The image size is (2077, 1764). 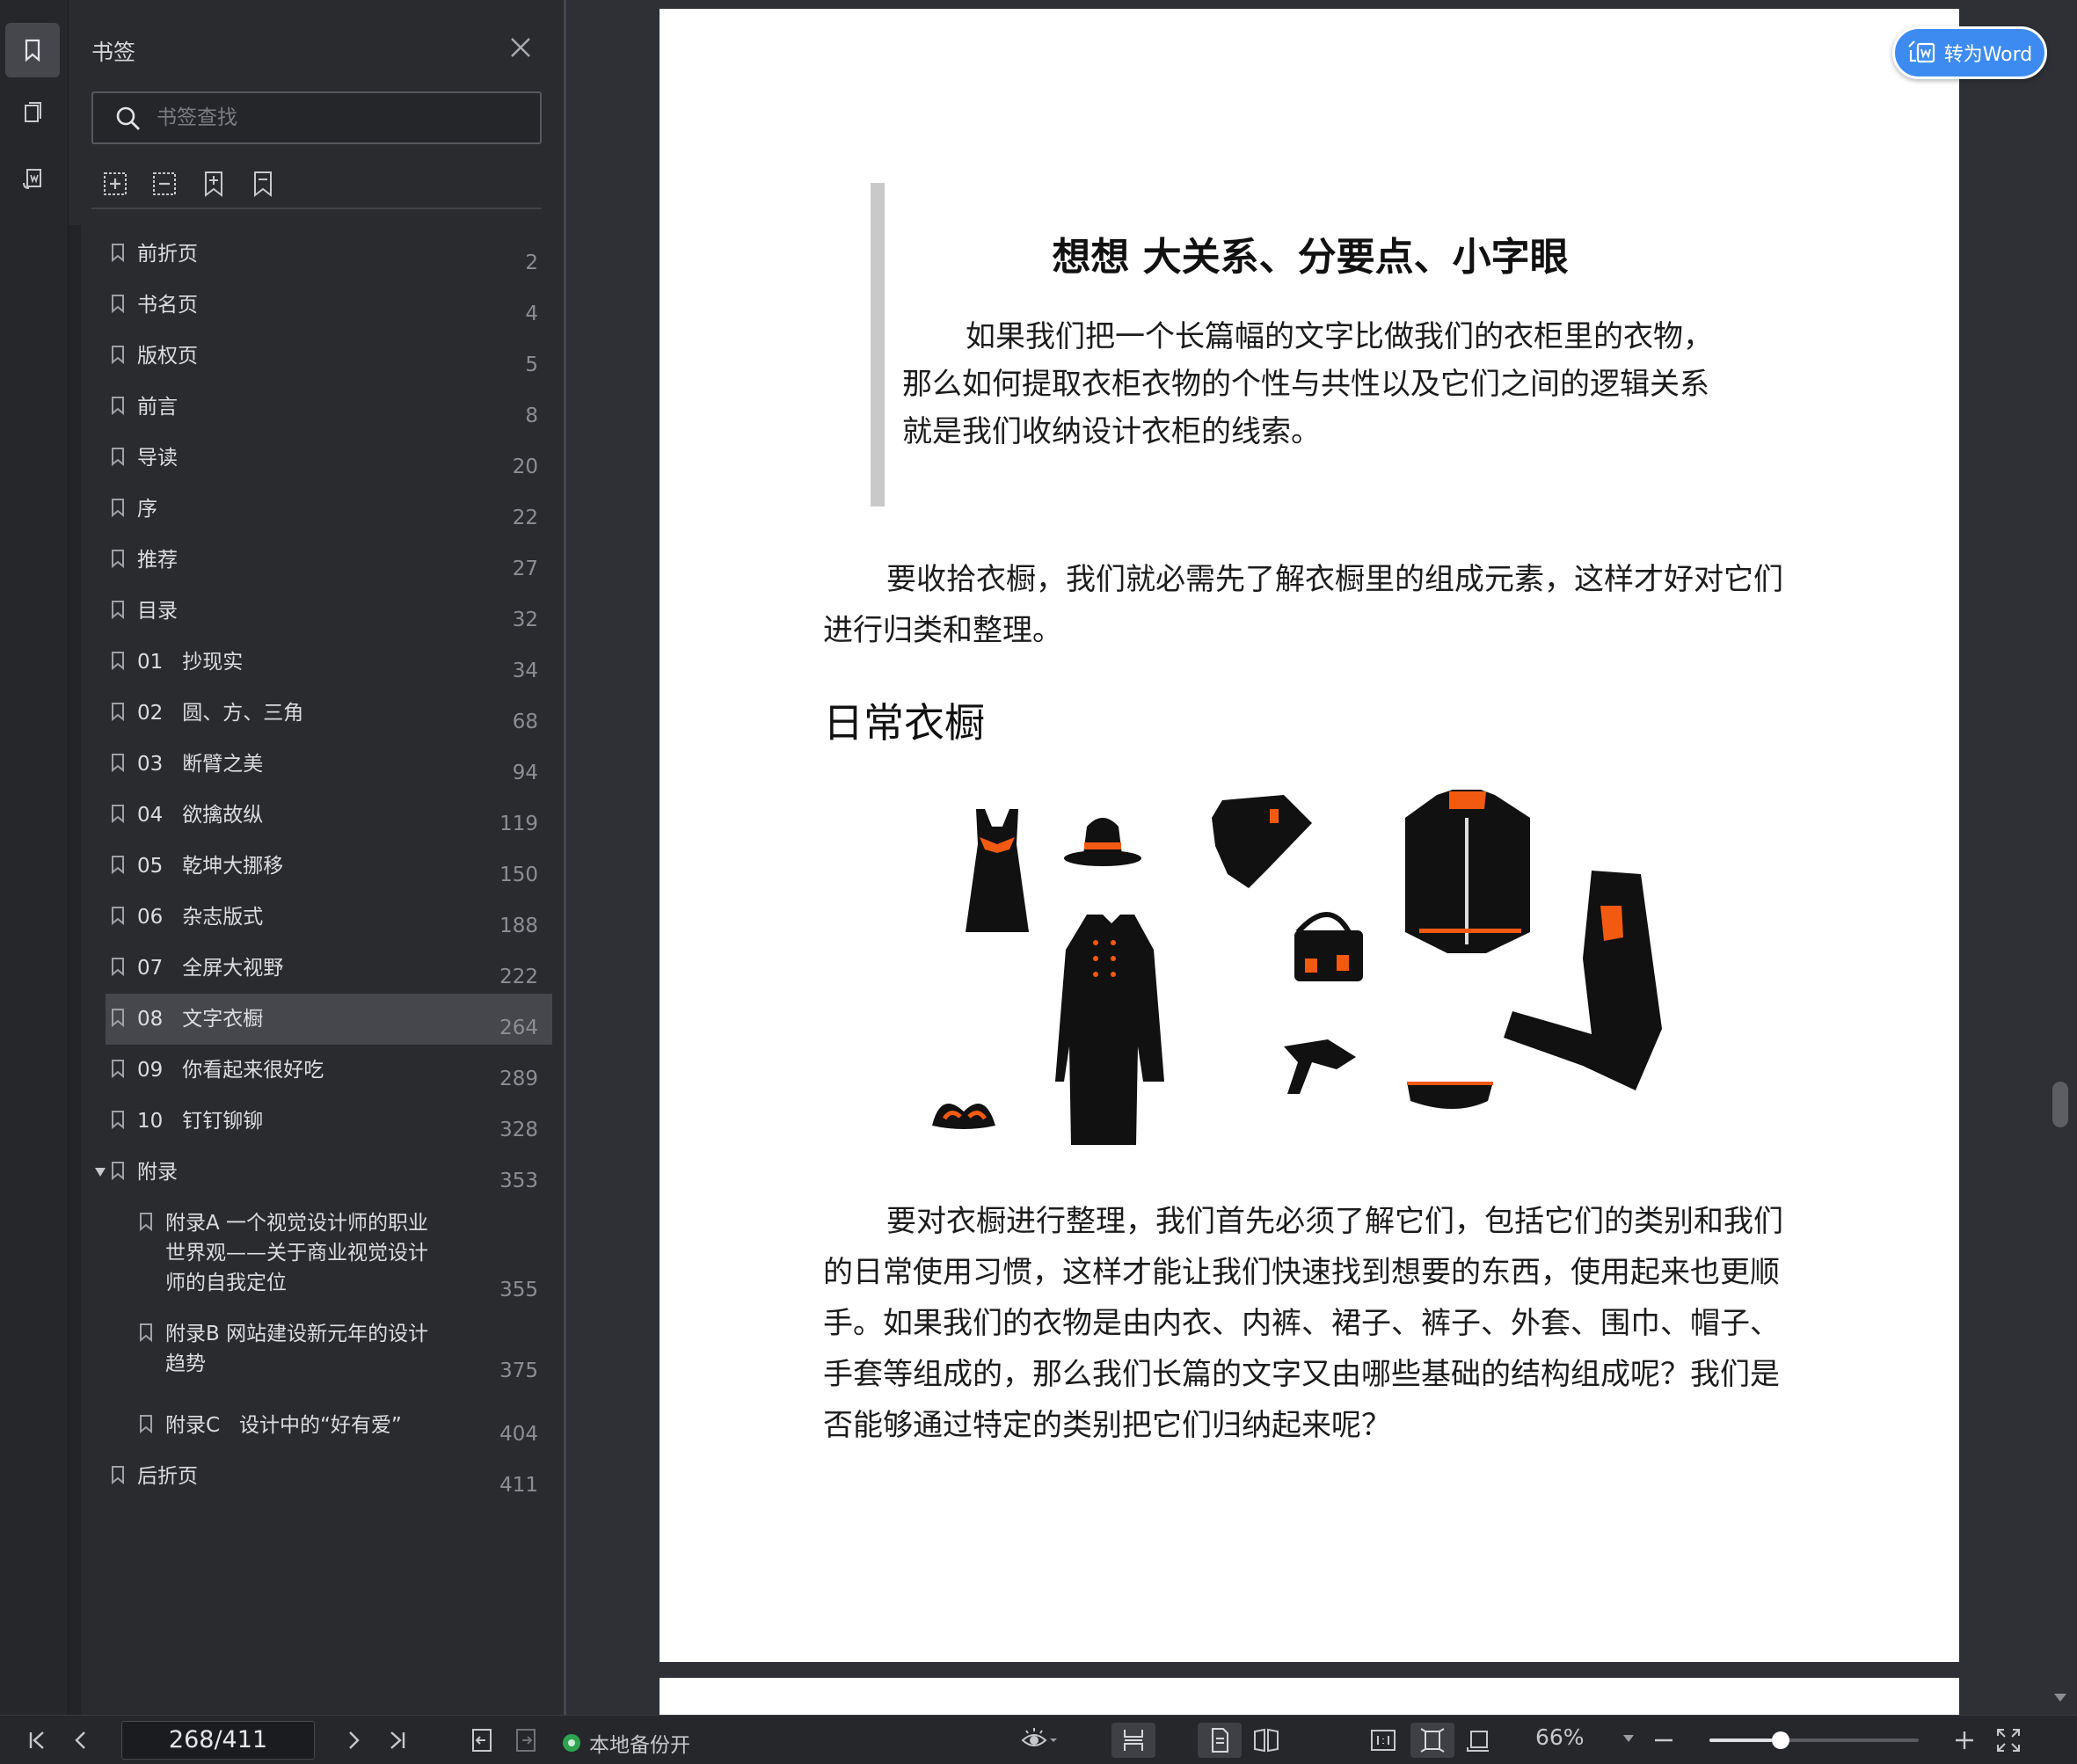 What do you see at coordinates (157, 458) in the screenshot?
I see `bookmark-label: 导读` at bounding box center [157, 458].